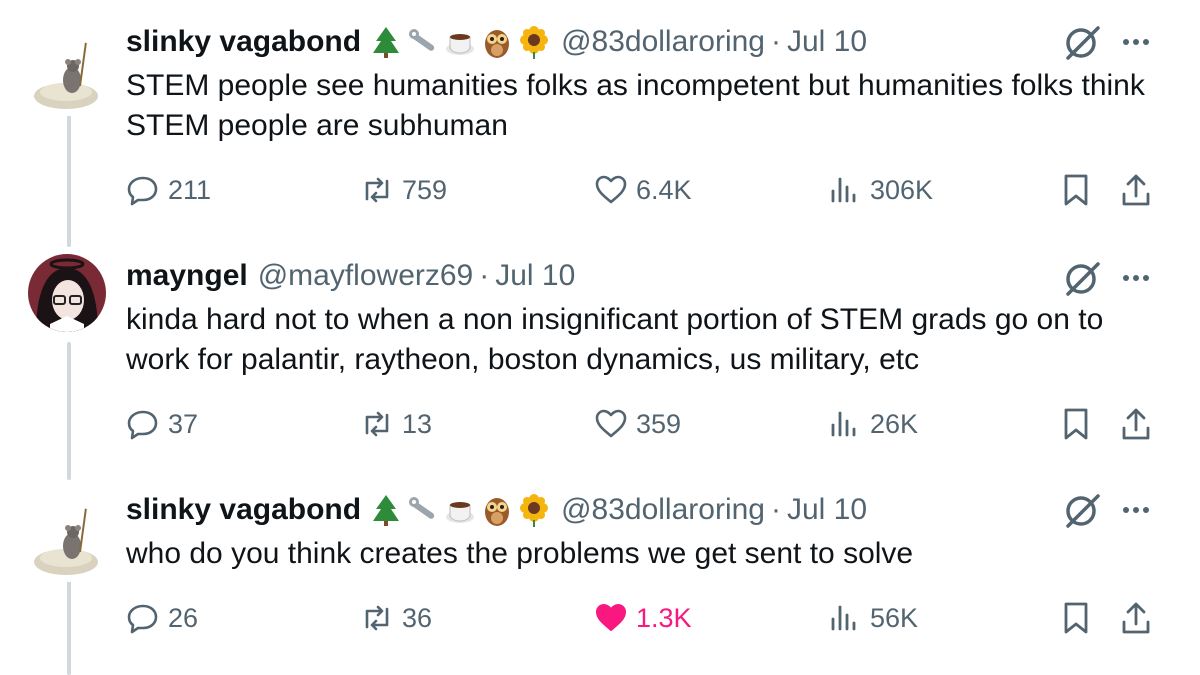  I want to click on reply-count: 37, so click(183, 423).